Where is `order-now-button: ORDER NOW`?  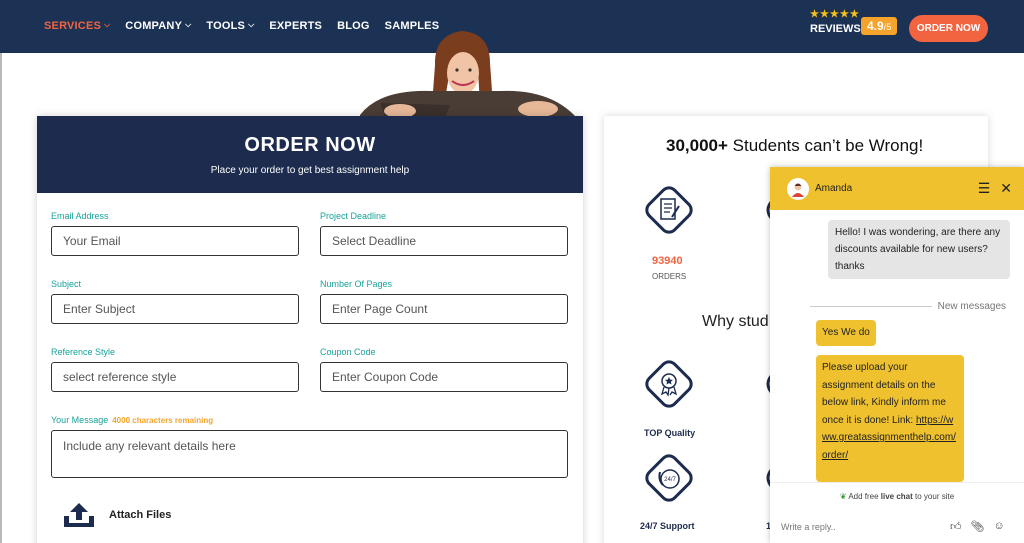 order-now-button: ORDER NOW is located at coordinates (948, 28).